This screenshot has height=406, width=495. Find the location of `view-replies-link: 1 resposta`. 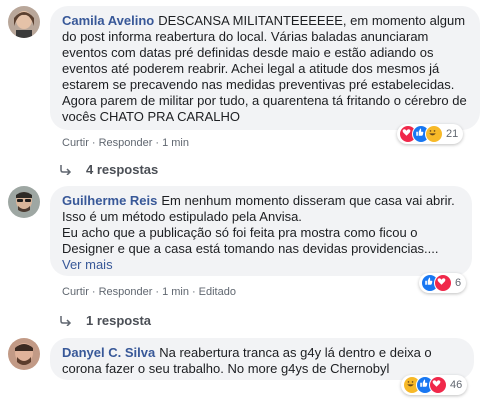

view-replies-link: 1 resposta is located at coordinates (105, 320).